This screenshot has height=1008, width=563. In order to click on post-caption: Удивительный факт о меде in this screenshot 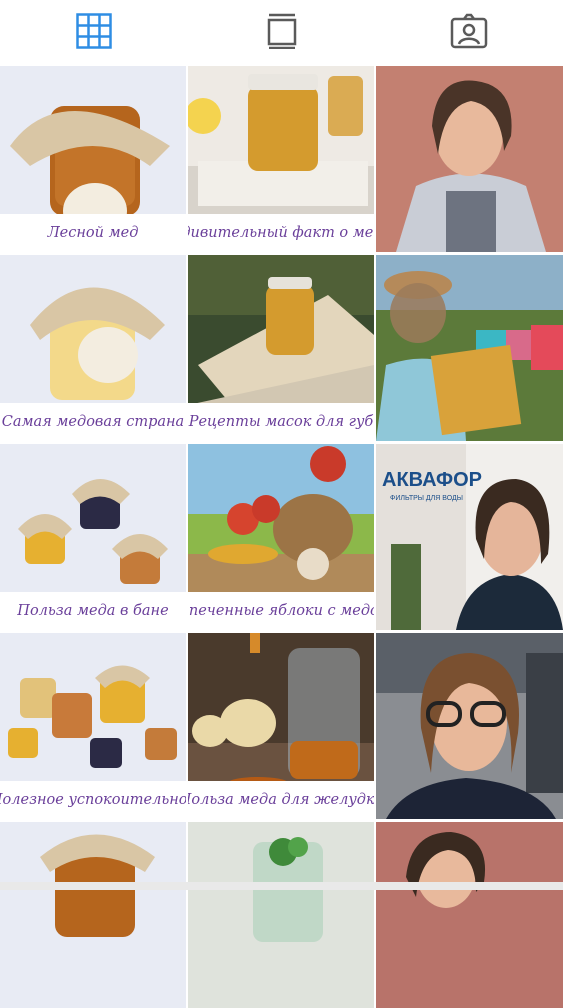, I will do `click(281, 233)`.